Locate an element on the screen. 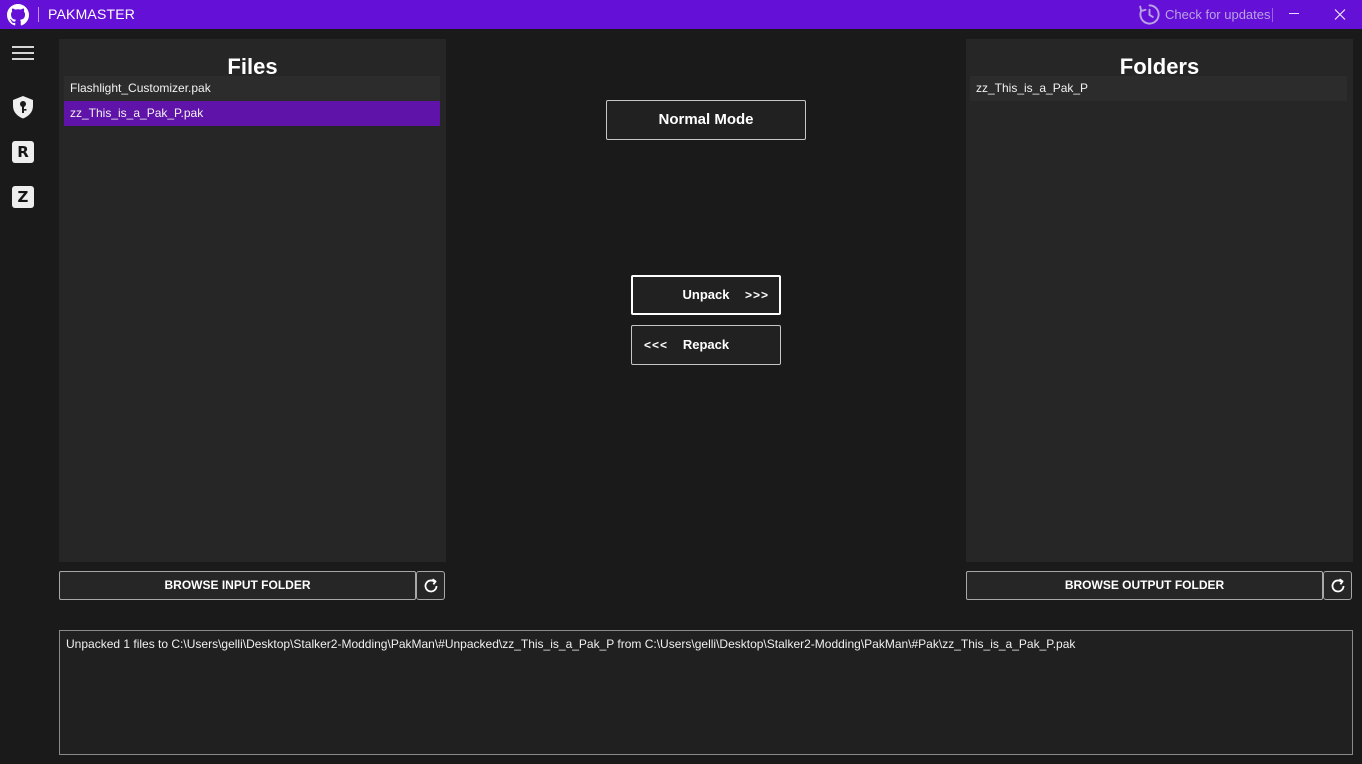 Image resolution: width=1362 pixels, height=764 pixels. repack-arrows: <<< is located at coordinates (656, 345).